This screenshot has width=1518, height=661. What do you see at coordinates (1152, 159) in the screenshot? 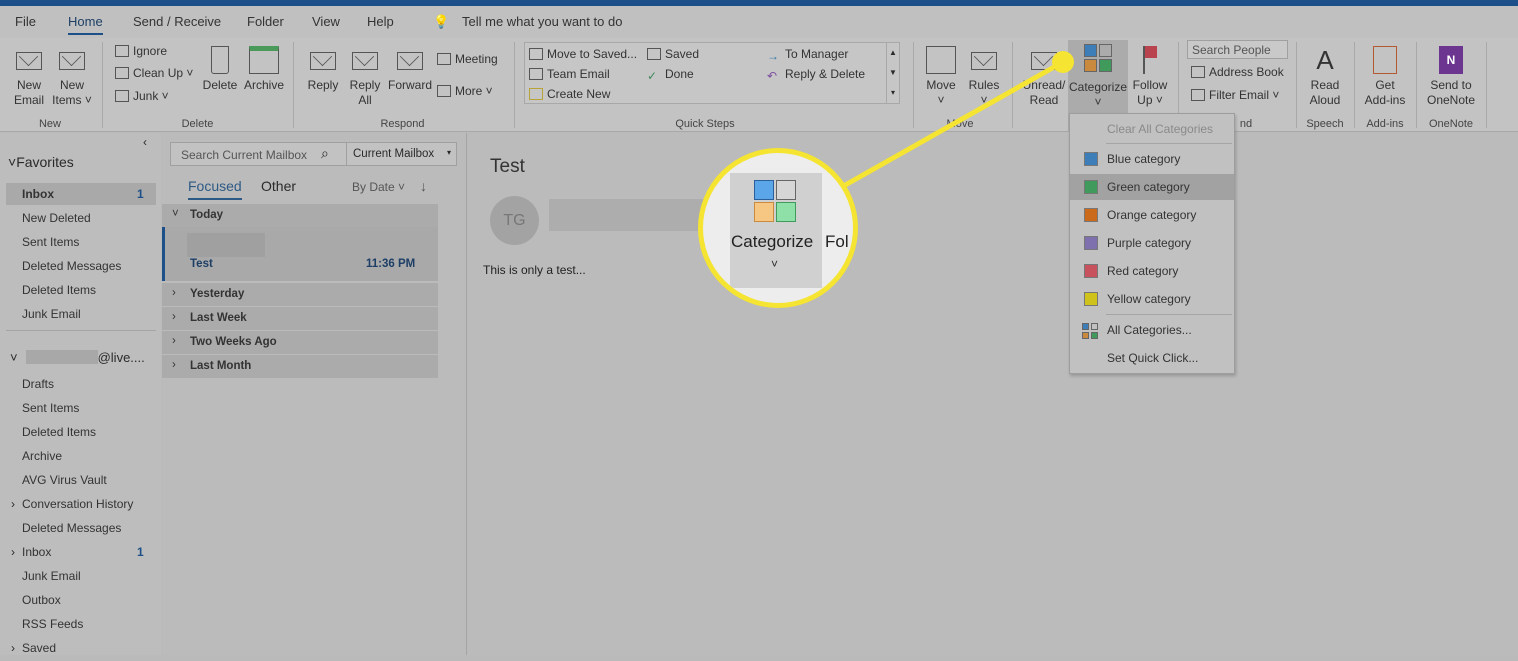
I see `category-item: Blue category` at bounding box center [1152, 159].